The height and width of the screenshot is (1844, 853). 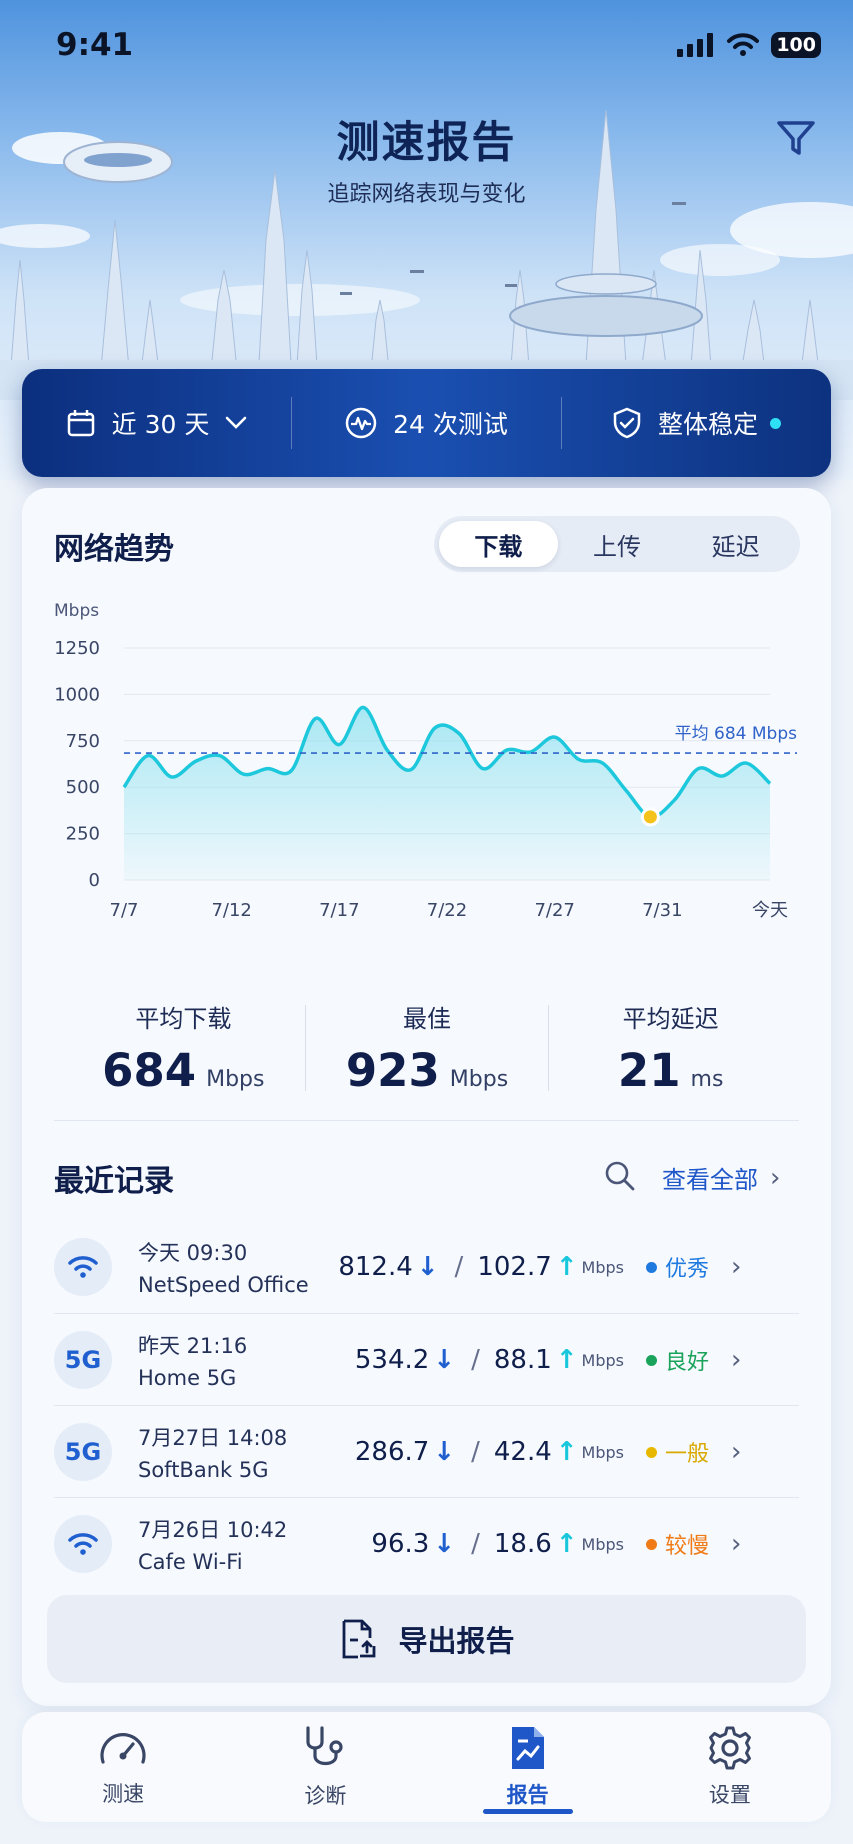 What do you see at coordinates (156, 423) in the screenshot?
I see `period-selector: 近 30 天` at bounding box center [156, 423].